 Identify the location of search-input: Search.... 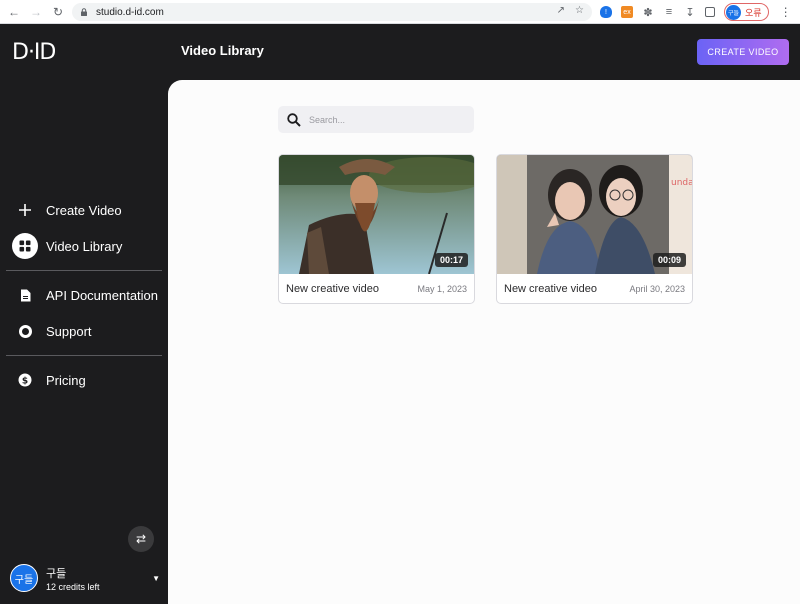
(376, 119).